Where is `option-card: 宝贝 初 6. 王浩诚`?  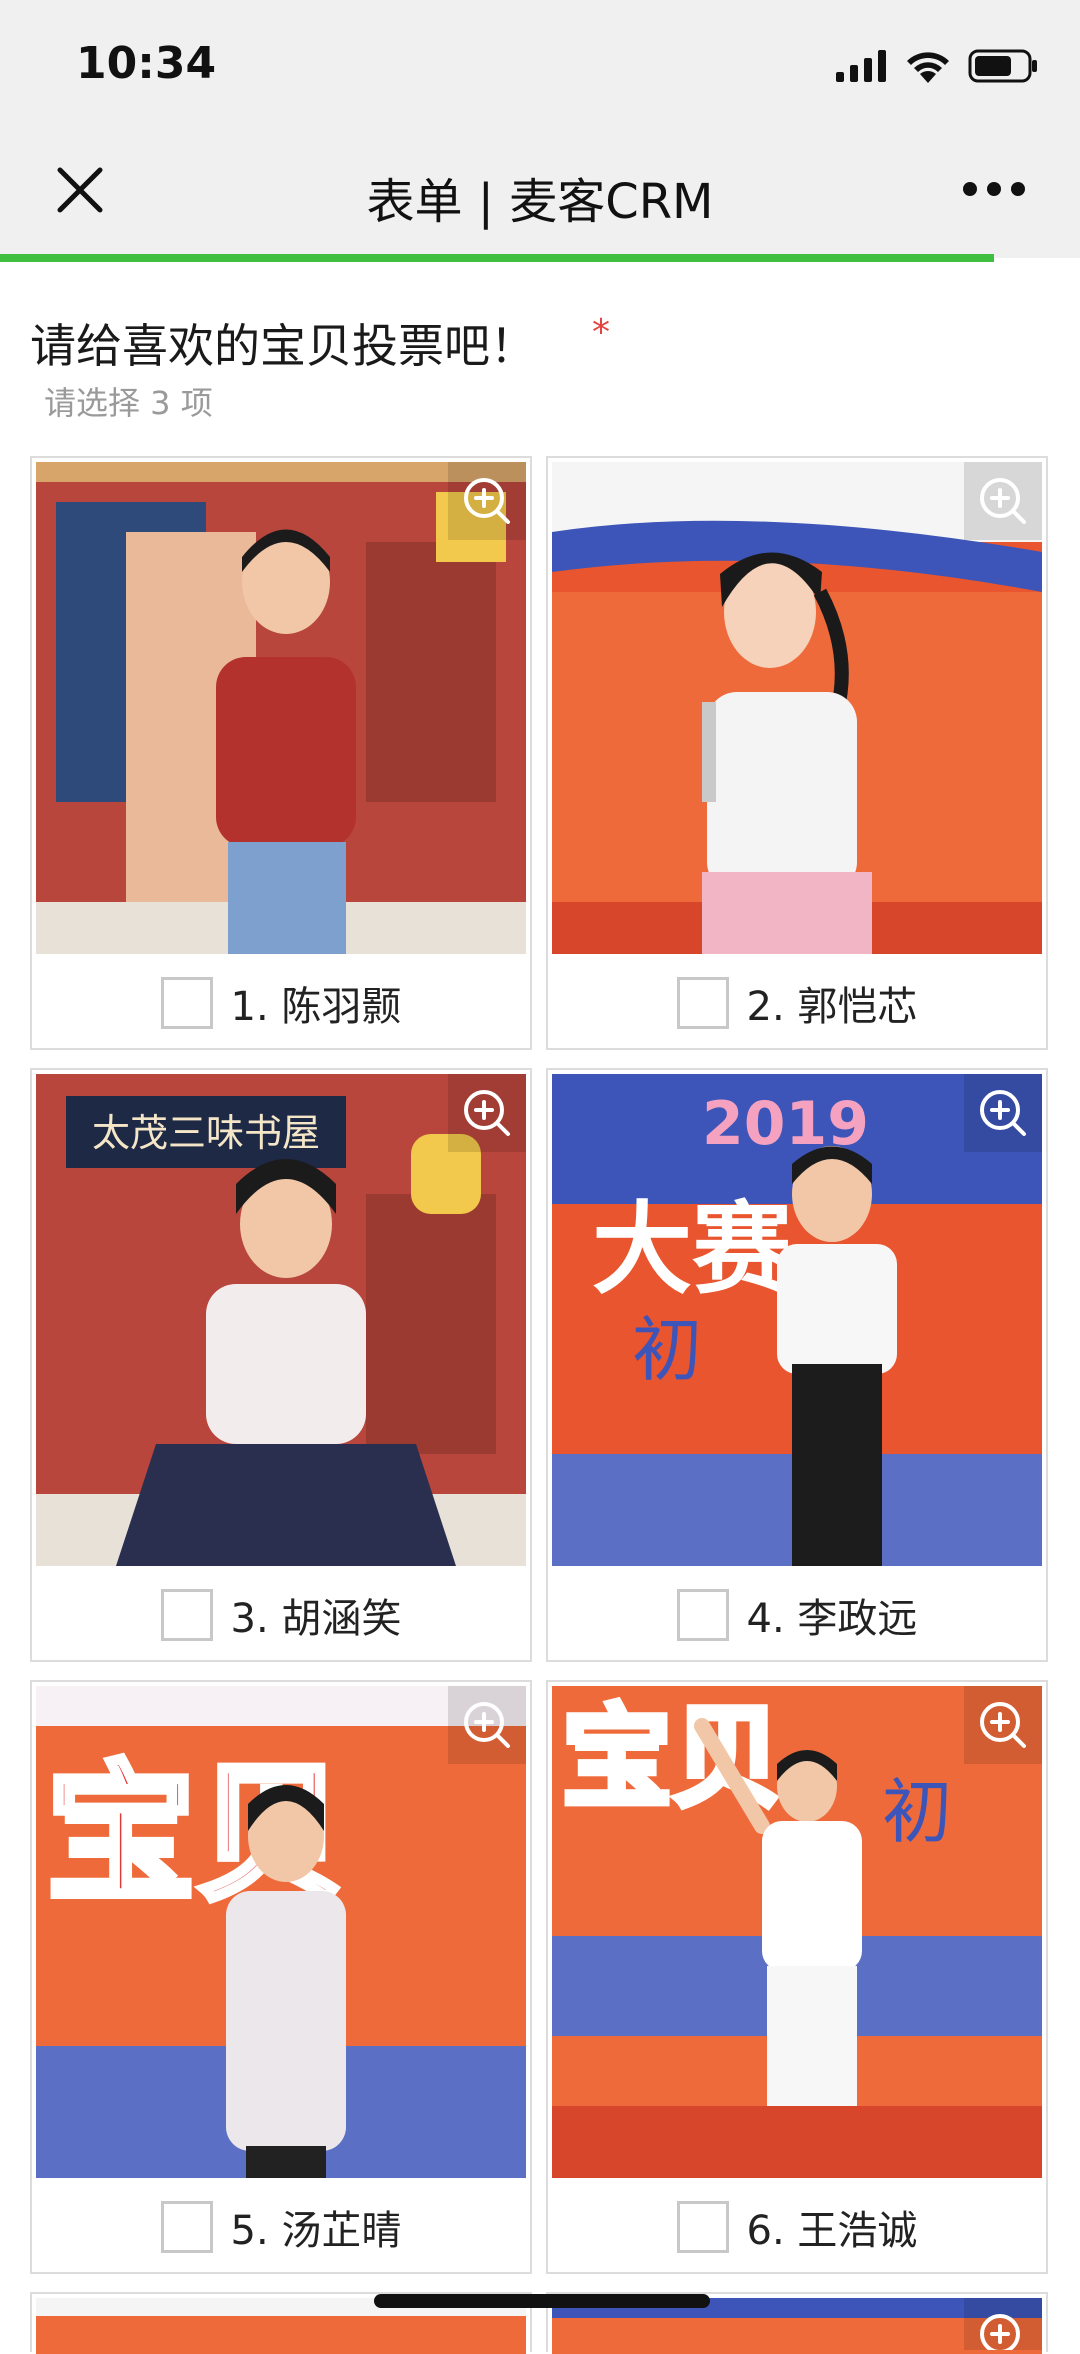
option-card: 宝贝 初 6. 王浩诚 is located at coordinates (797, 1977).